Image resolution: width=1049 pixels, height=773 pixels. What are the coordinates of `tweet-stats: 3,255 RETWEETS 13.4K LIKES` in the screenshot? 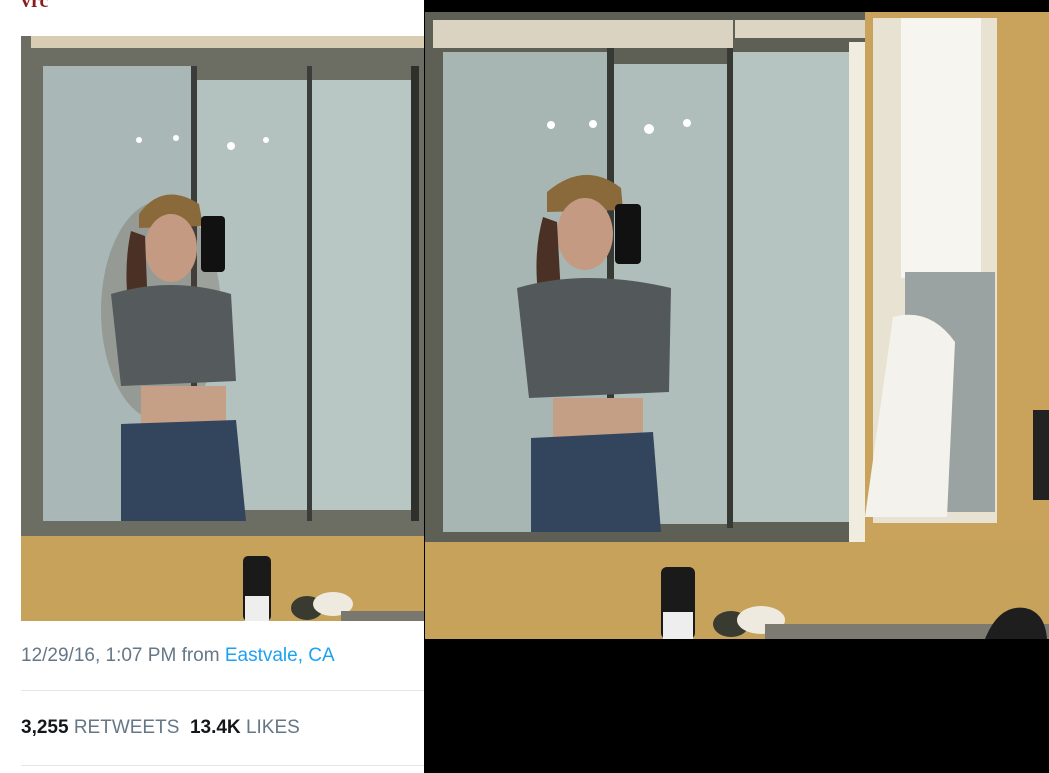 It's located at (160, 728).